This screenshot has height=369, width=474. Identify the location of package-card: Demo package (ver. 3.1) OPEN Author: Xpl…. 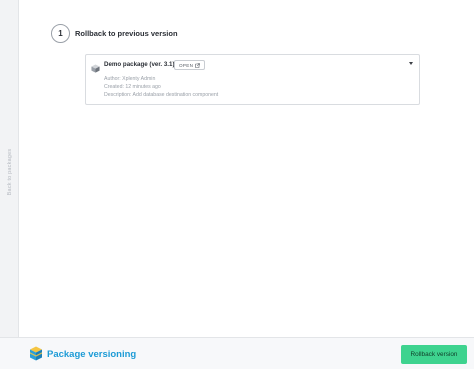
(252, 79).